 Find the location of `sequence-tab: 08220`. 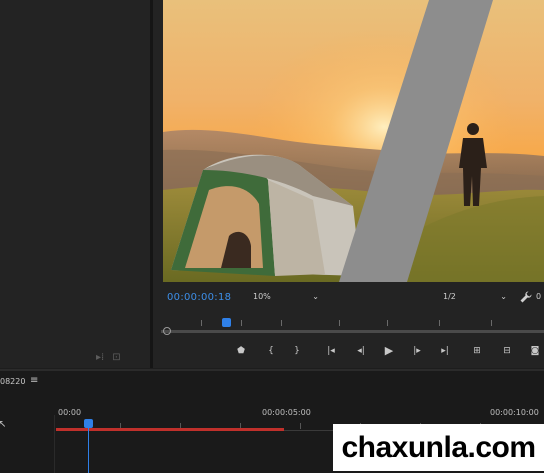

sequence-tab: 08220 is located at coordinates (12, 381).